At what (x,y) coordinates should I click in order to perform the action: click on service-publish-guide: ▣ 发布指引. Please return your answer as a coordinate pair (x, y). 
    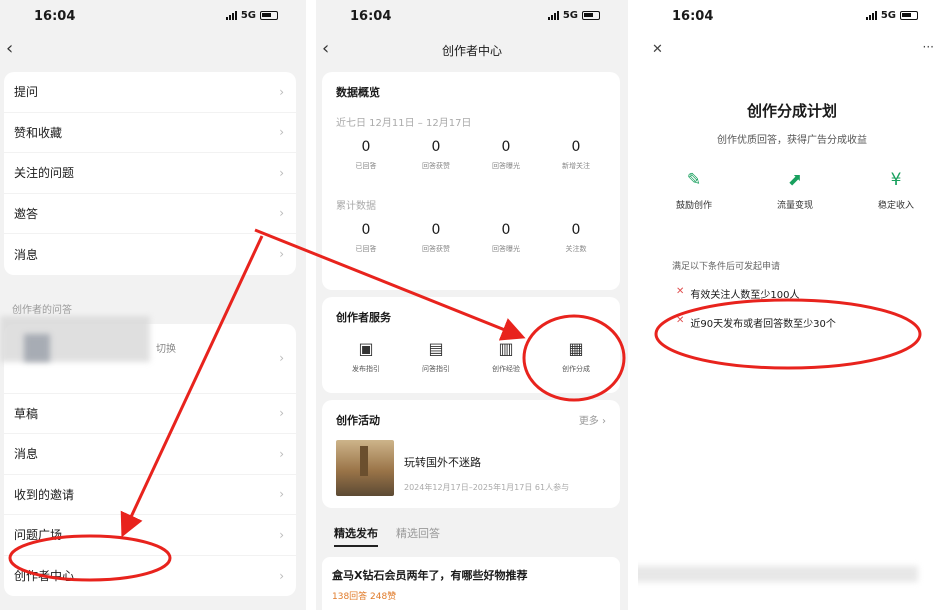
    Looking at the image, I should click on (366, 356).